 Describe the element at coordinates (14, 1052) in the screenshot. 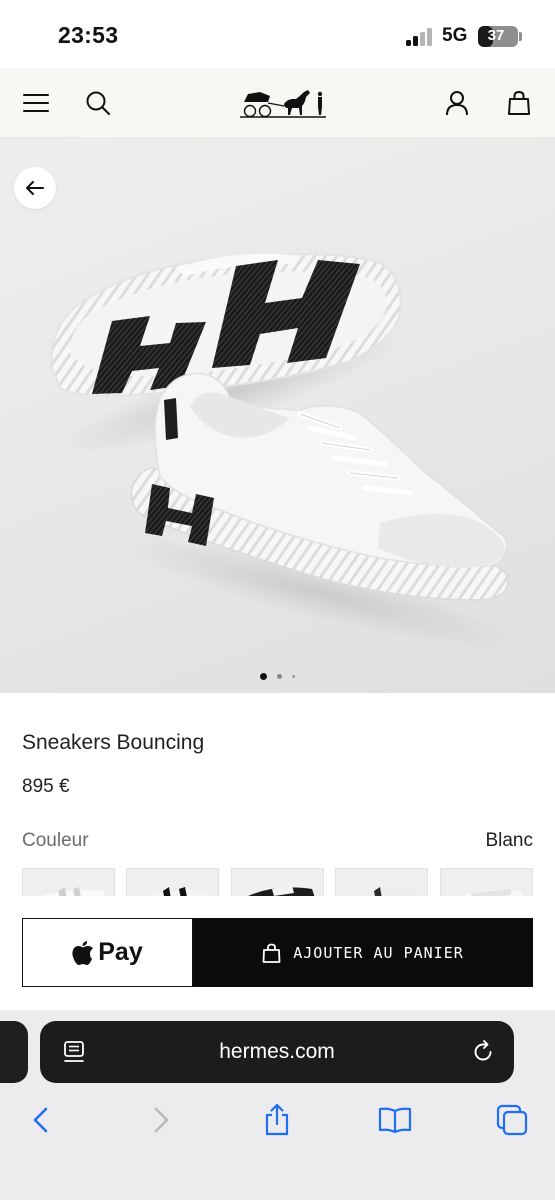

I see `previous-tab-preview` at that location.